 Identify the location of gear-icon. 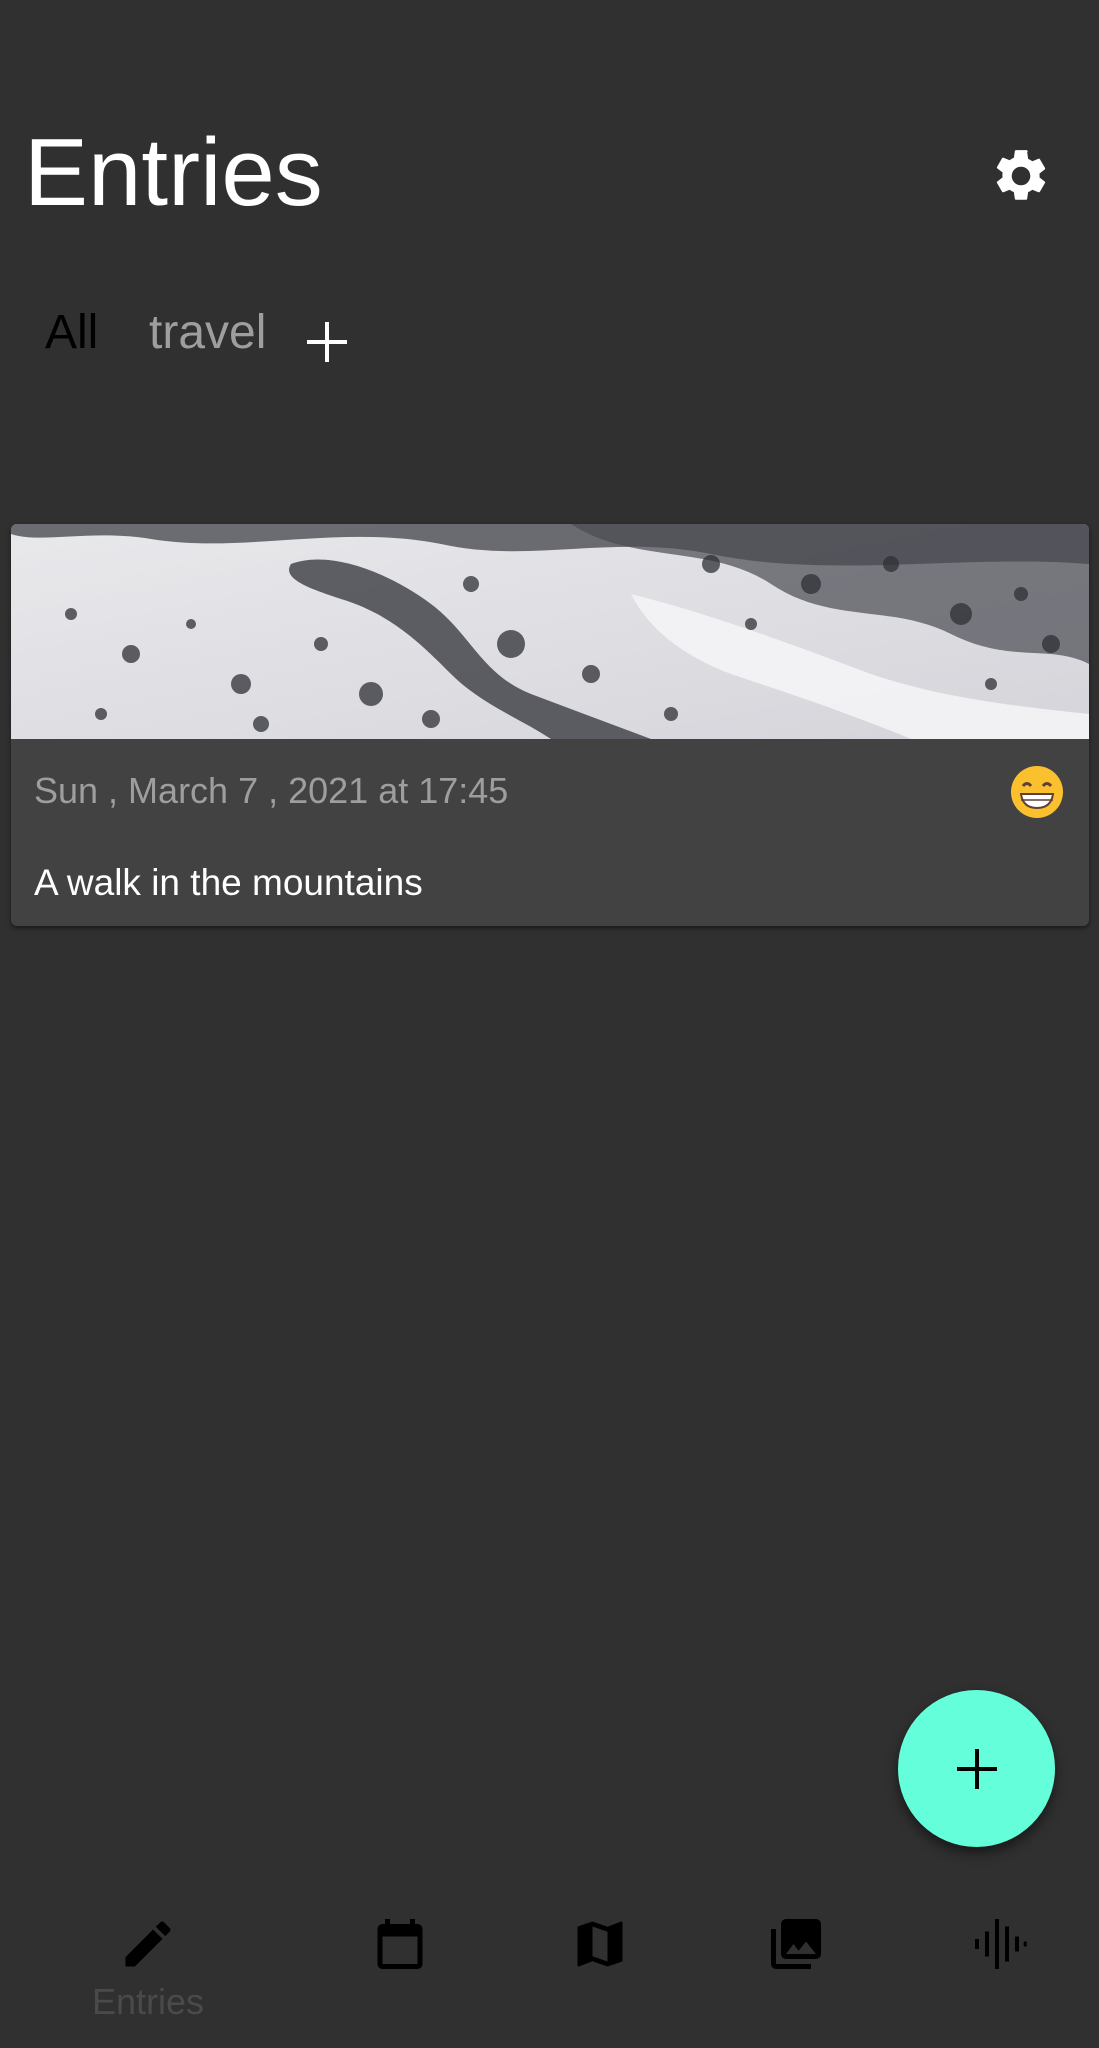
(1021, 176).